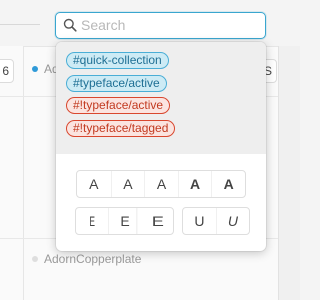 The image size is (320, 300). Describe the element at coordinates (199, 221) in the screenshot. I see `upright-button: U` at that location.